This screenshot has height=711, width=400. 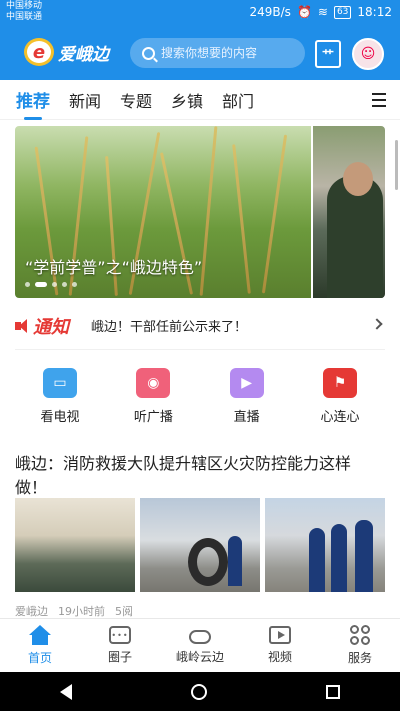 I want to click on article-thumbnail-training, so click(x=200, y=545).